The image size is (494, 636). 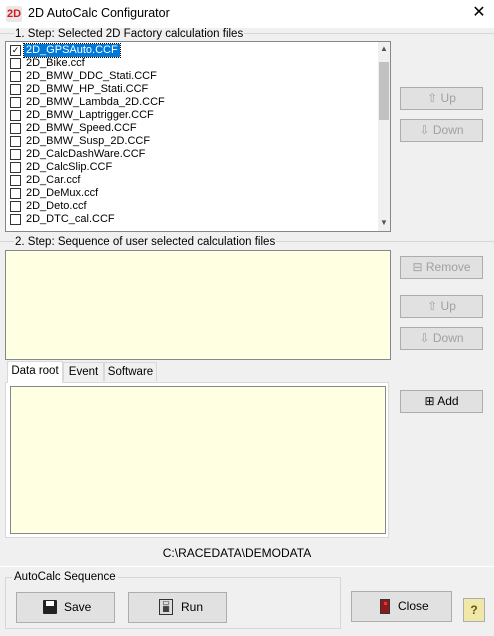 What do you see at coordinates (448, 306) in the screenshot?
I see `step2-up-label: Up` at bounding box center [448, 306].